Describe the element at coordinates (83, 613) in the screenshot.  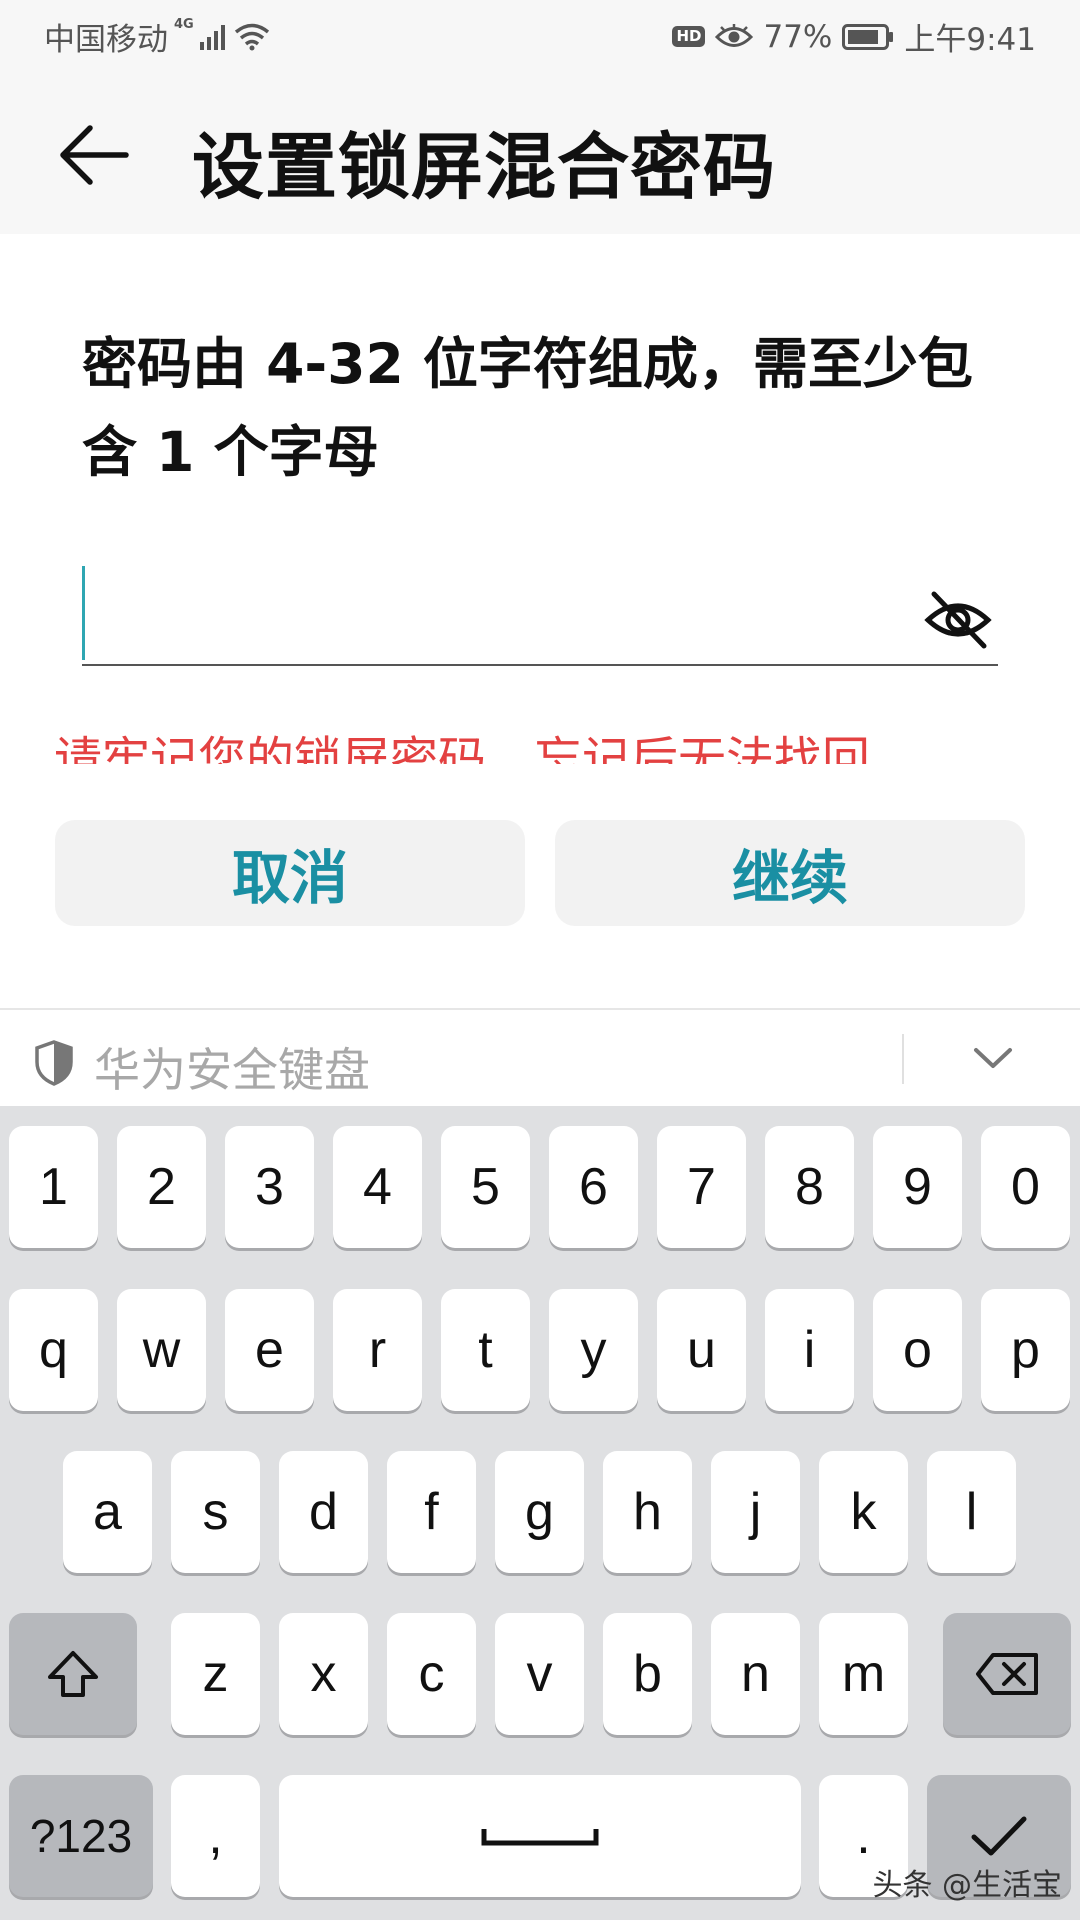
I see `text-caret` at that location.